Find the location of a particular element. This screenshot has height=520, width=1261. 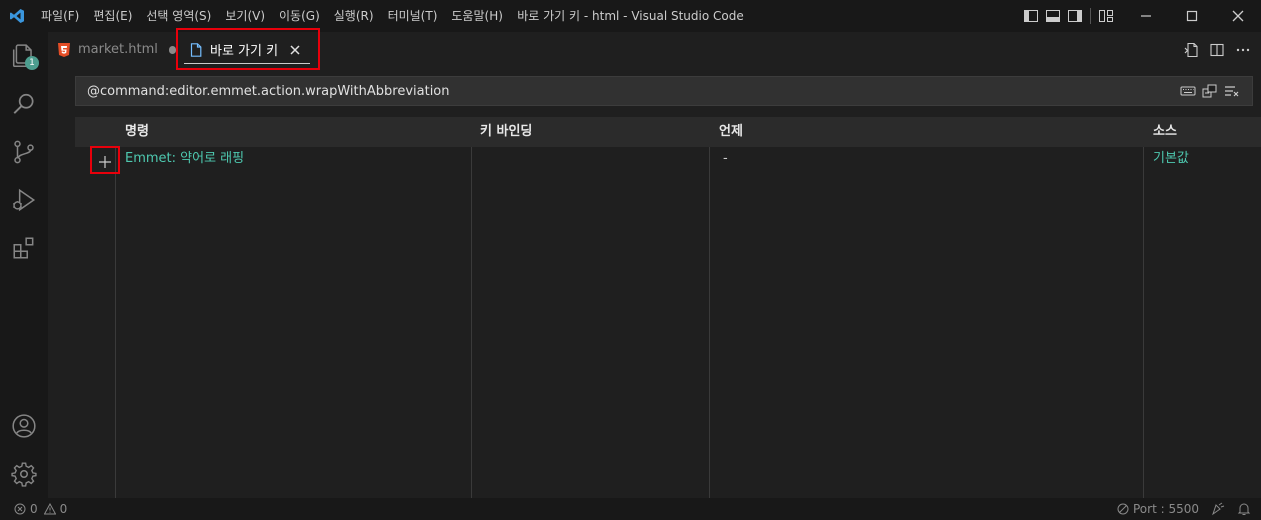

command-prefix: Emmet: is located at coordinates (153, 158).